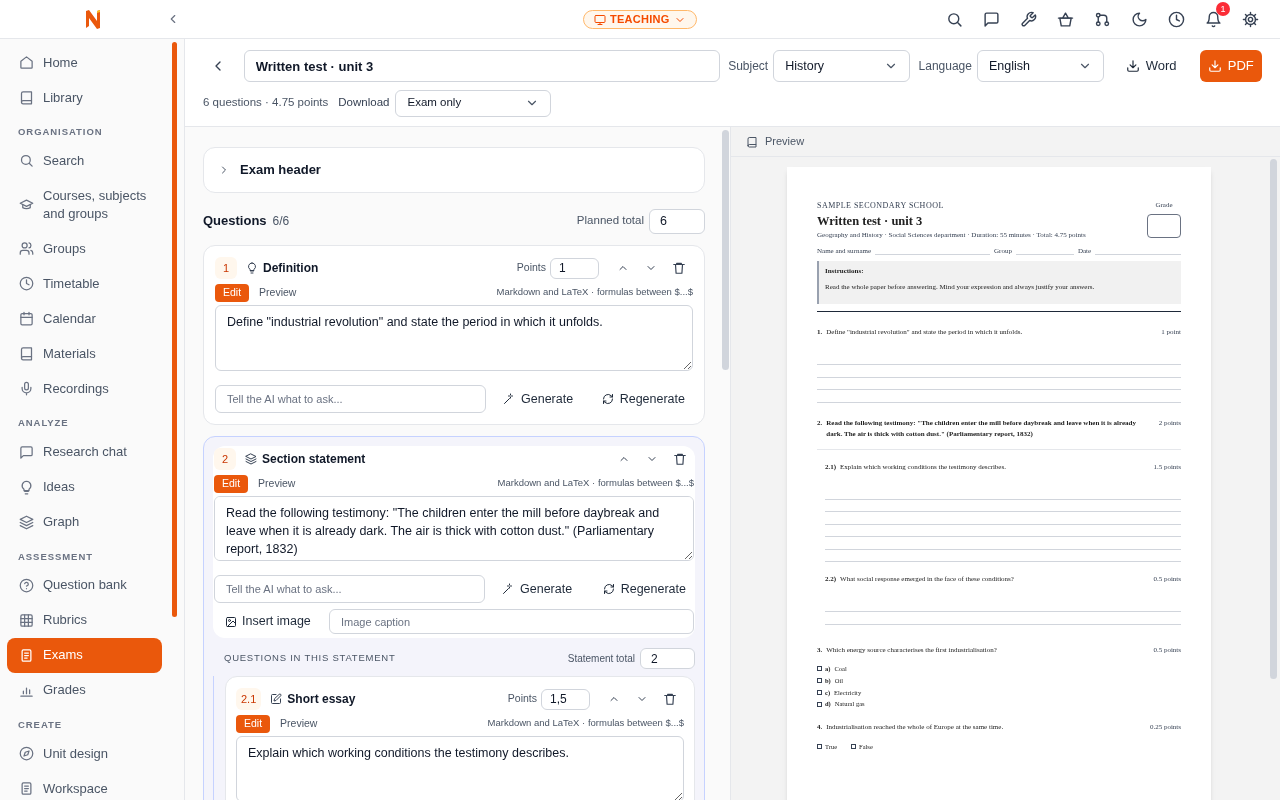 The image size is (1280, 800). What do you see at coordinates (1132, 66) in the screenshot?
I see `download-icon` at bounding box center [1132, 66].